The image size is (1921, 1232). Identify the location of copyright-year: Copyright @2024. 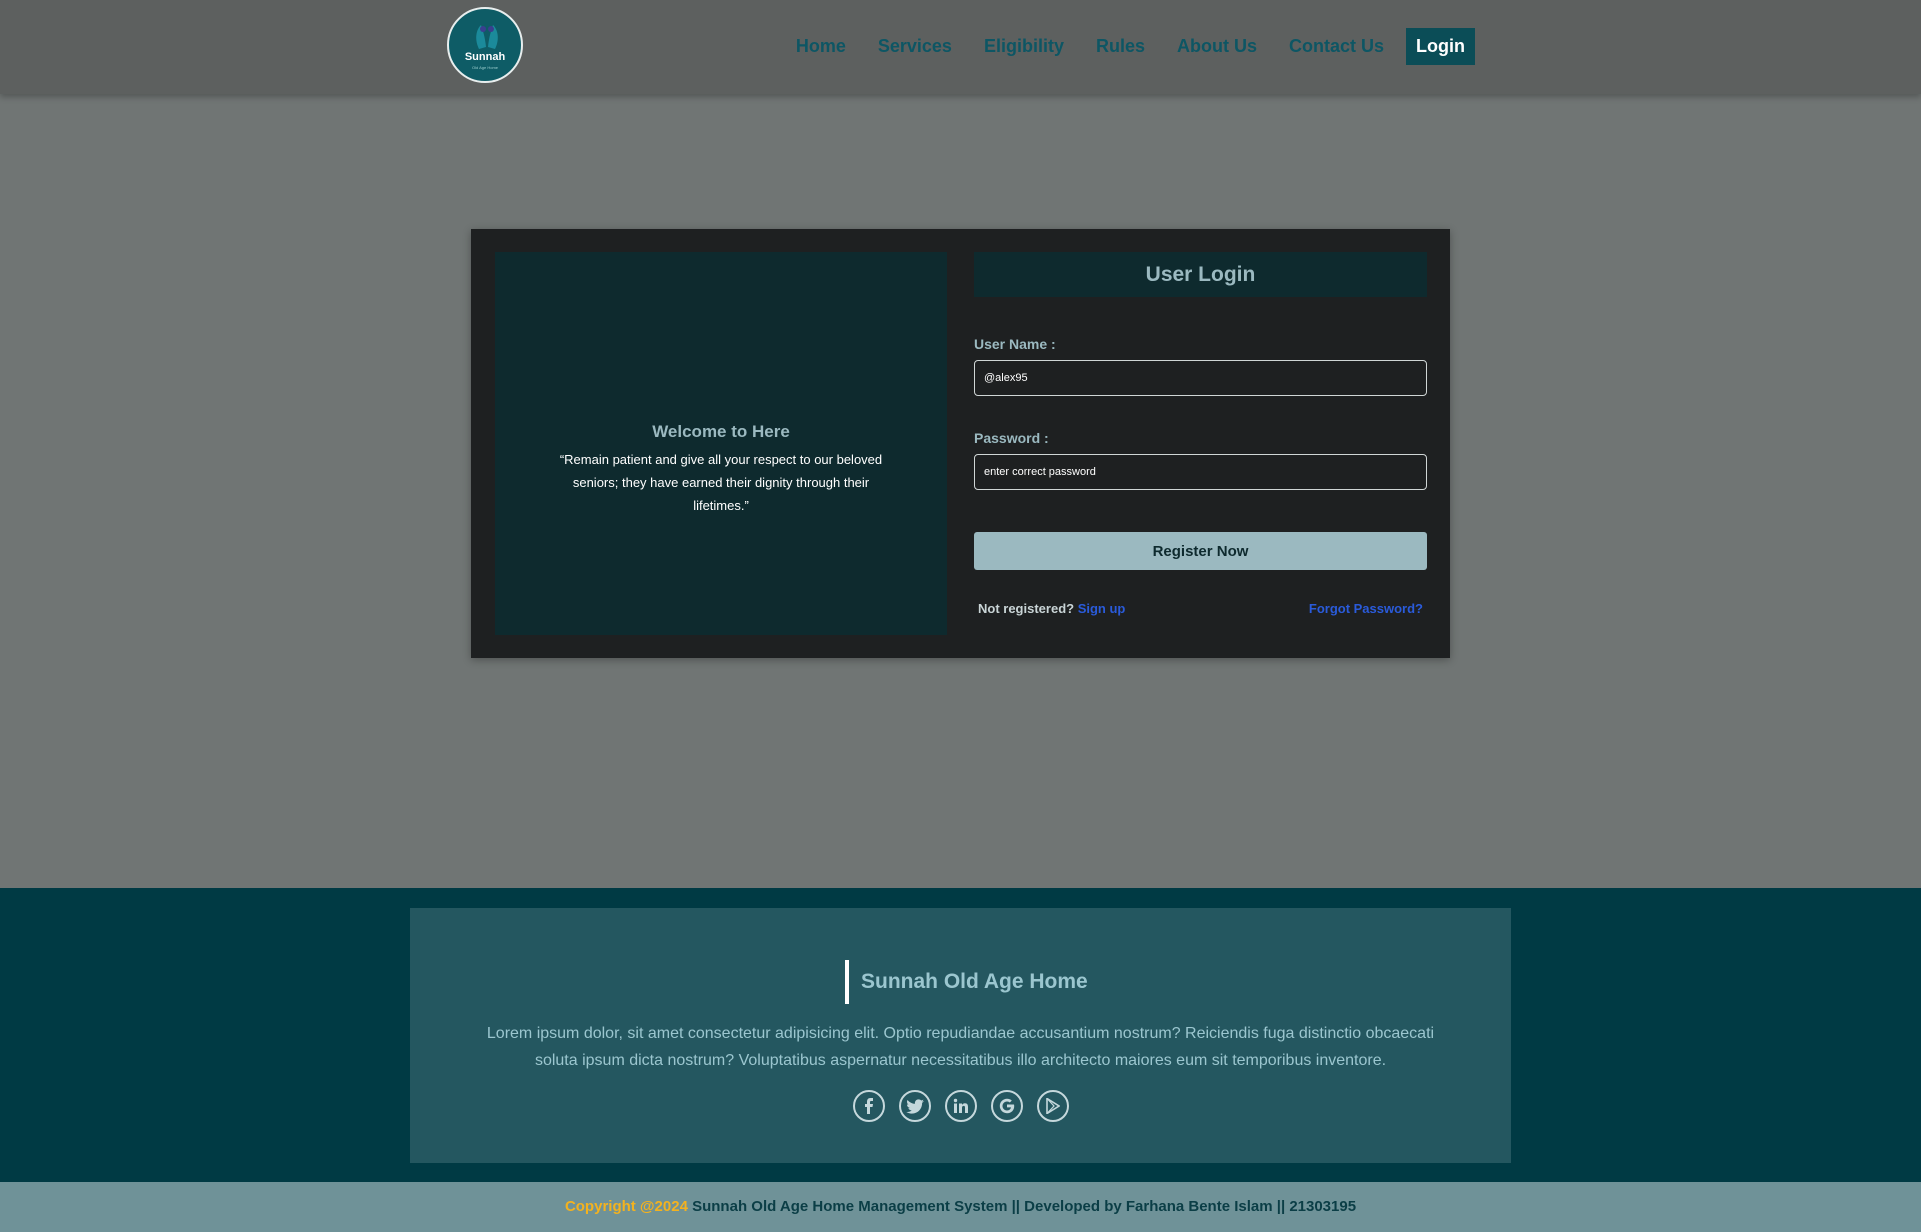
(626, 1206).